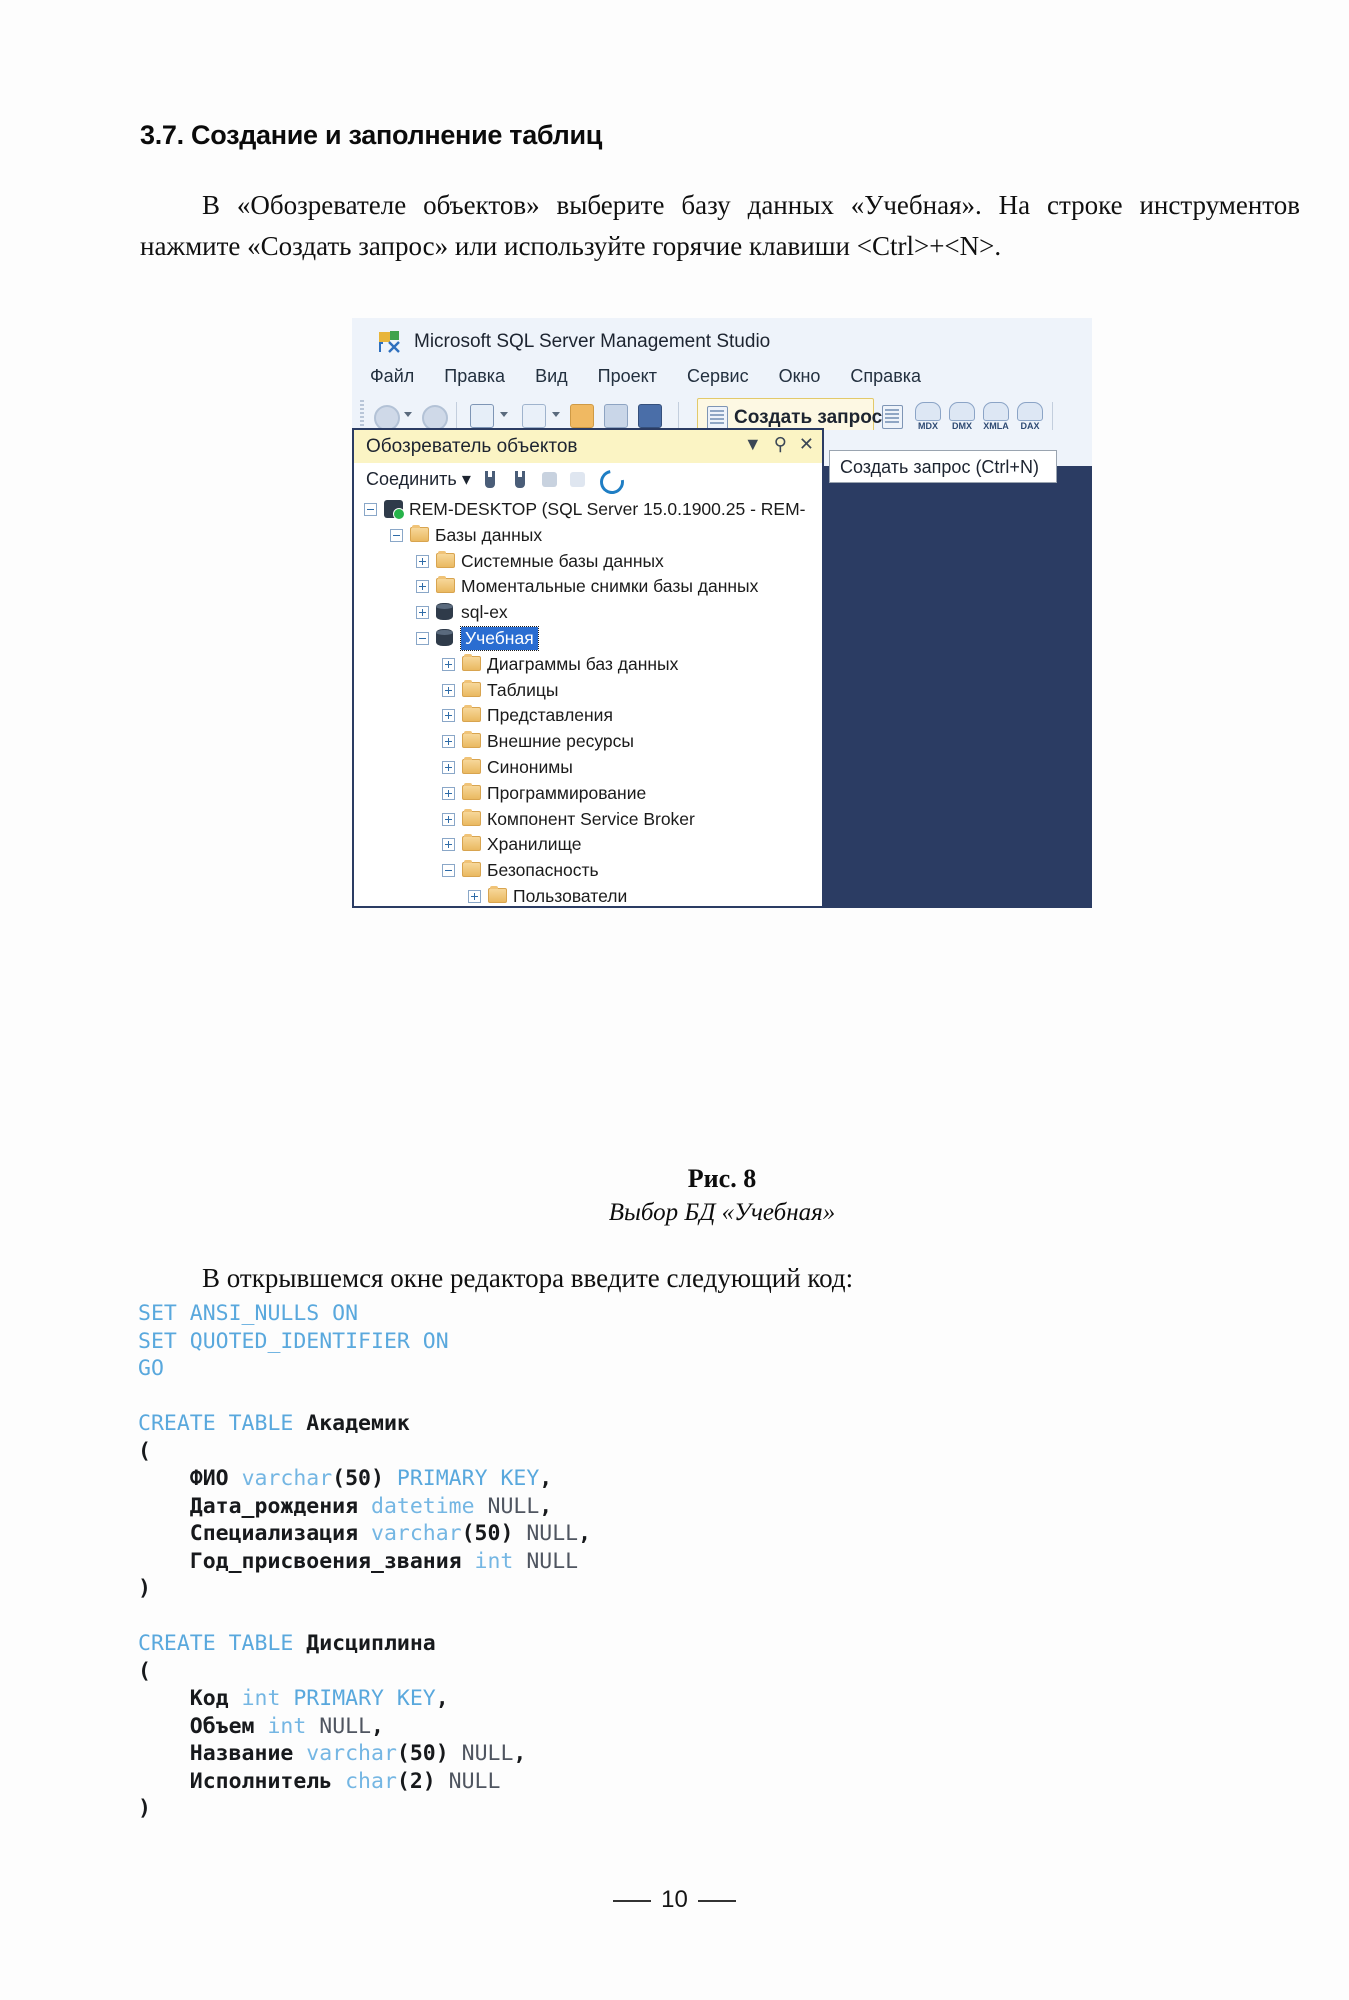 The image size is (1349, 2000). I want to click on cut-icon, so click(1075, 415).